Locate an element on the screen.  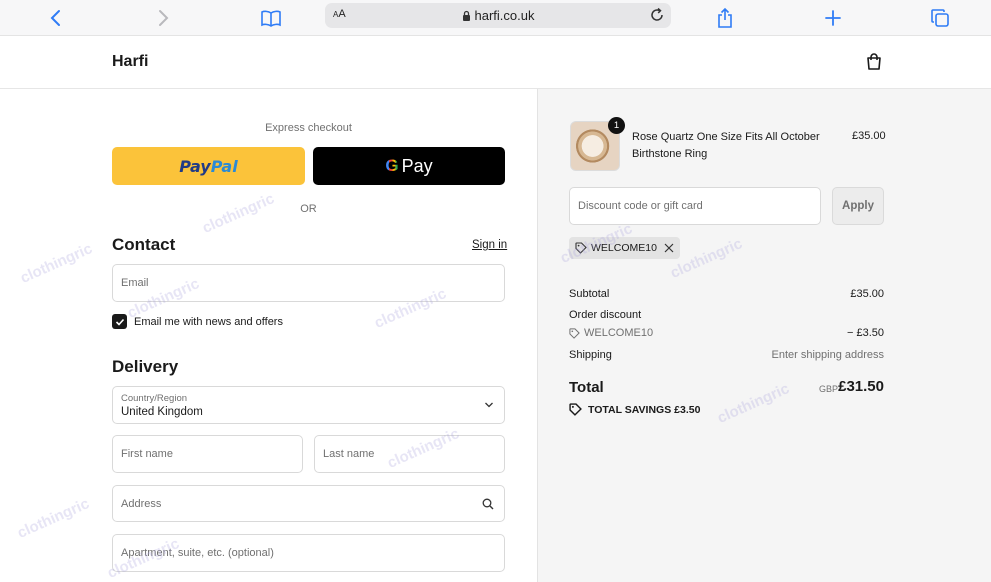
address-field: Address is located at coordinates (308, 503).